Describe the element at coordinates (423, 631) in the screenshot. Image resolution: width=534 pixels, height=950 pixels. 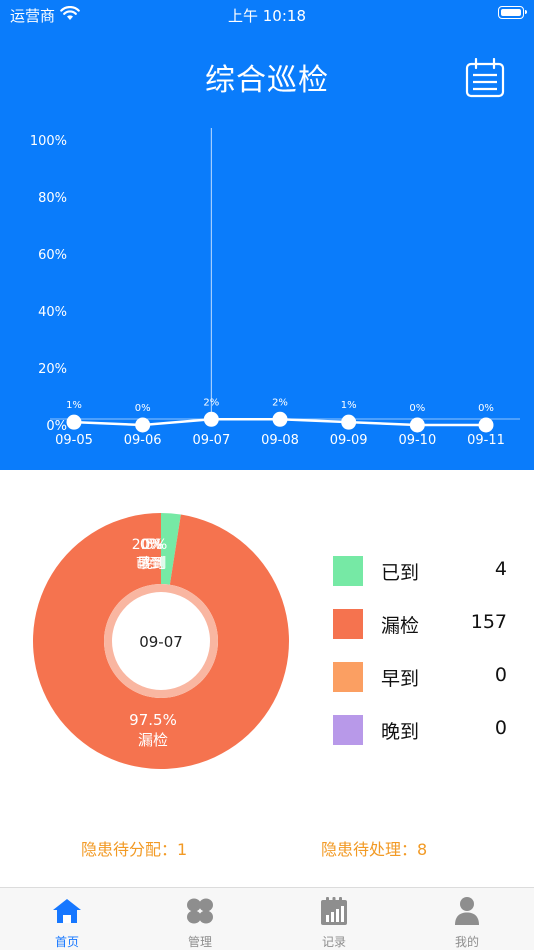
I see `legend-item-missed: 漏检 157` at that location.